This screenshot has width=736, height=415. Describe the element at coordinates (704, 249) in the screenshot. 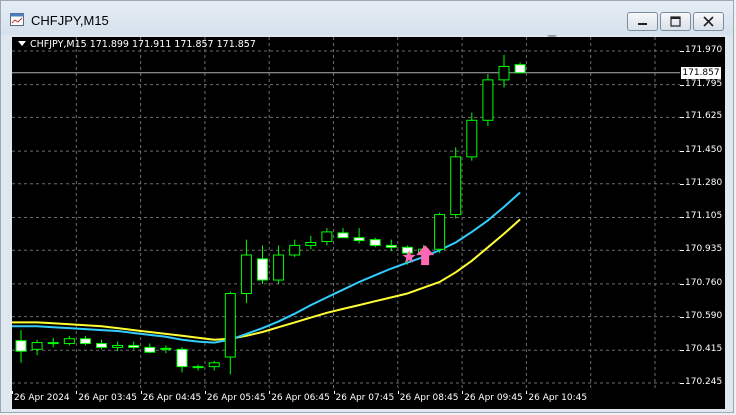

I see `price-label: 170.935` at that location.